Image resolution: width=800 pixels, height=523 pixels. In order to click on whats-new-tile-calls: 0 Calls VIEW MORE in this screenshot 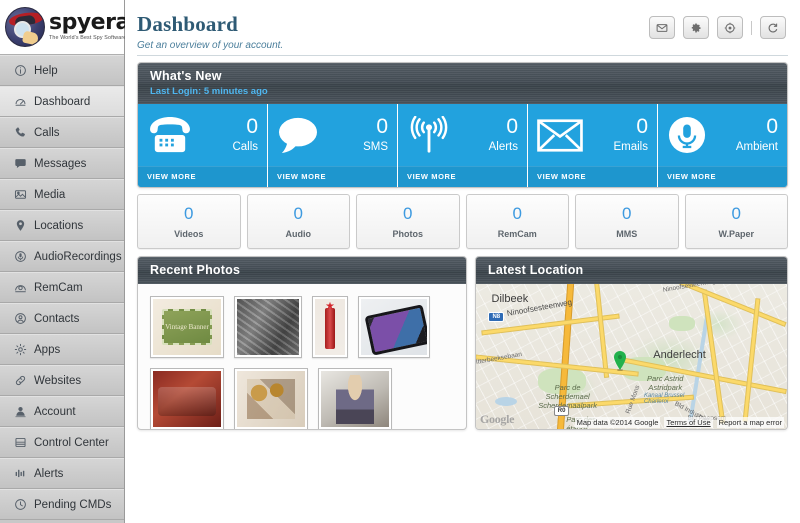, I will do `click(203, 145)`.